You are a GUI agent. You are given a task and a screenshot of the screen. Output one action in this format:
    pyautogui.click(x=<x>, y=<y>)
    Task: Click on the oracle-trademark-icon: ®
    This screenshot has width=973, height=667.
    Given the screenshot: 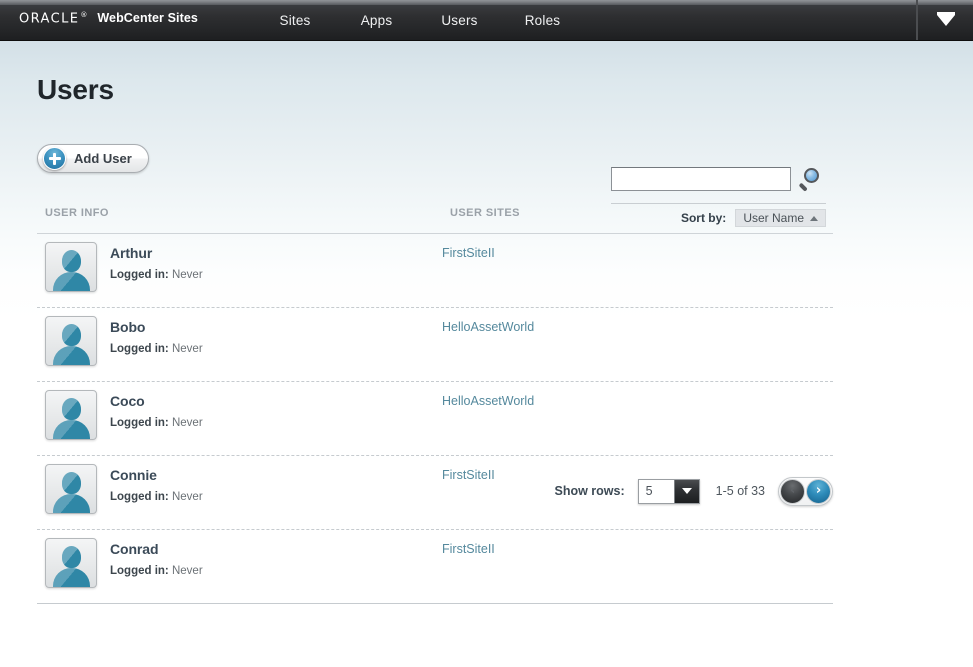 What is the action you would take?
    pyautogui.click(x=84, y=15)
    